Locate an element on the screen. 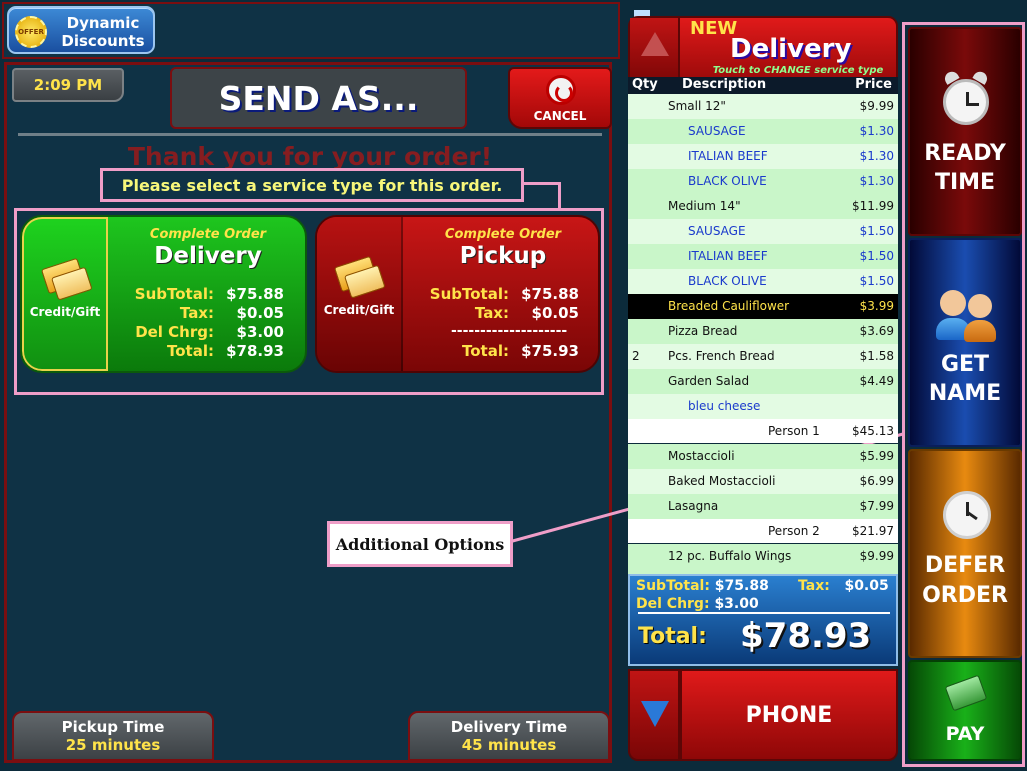  clock-icon is located at coordinates (967, 515).